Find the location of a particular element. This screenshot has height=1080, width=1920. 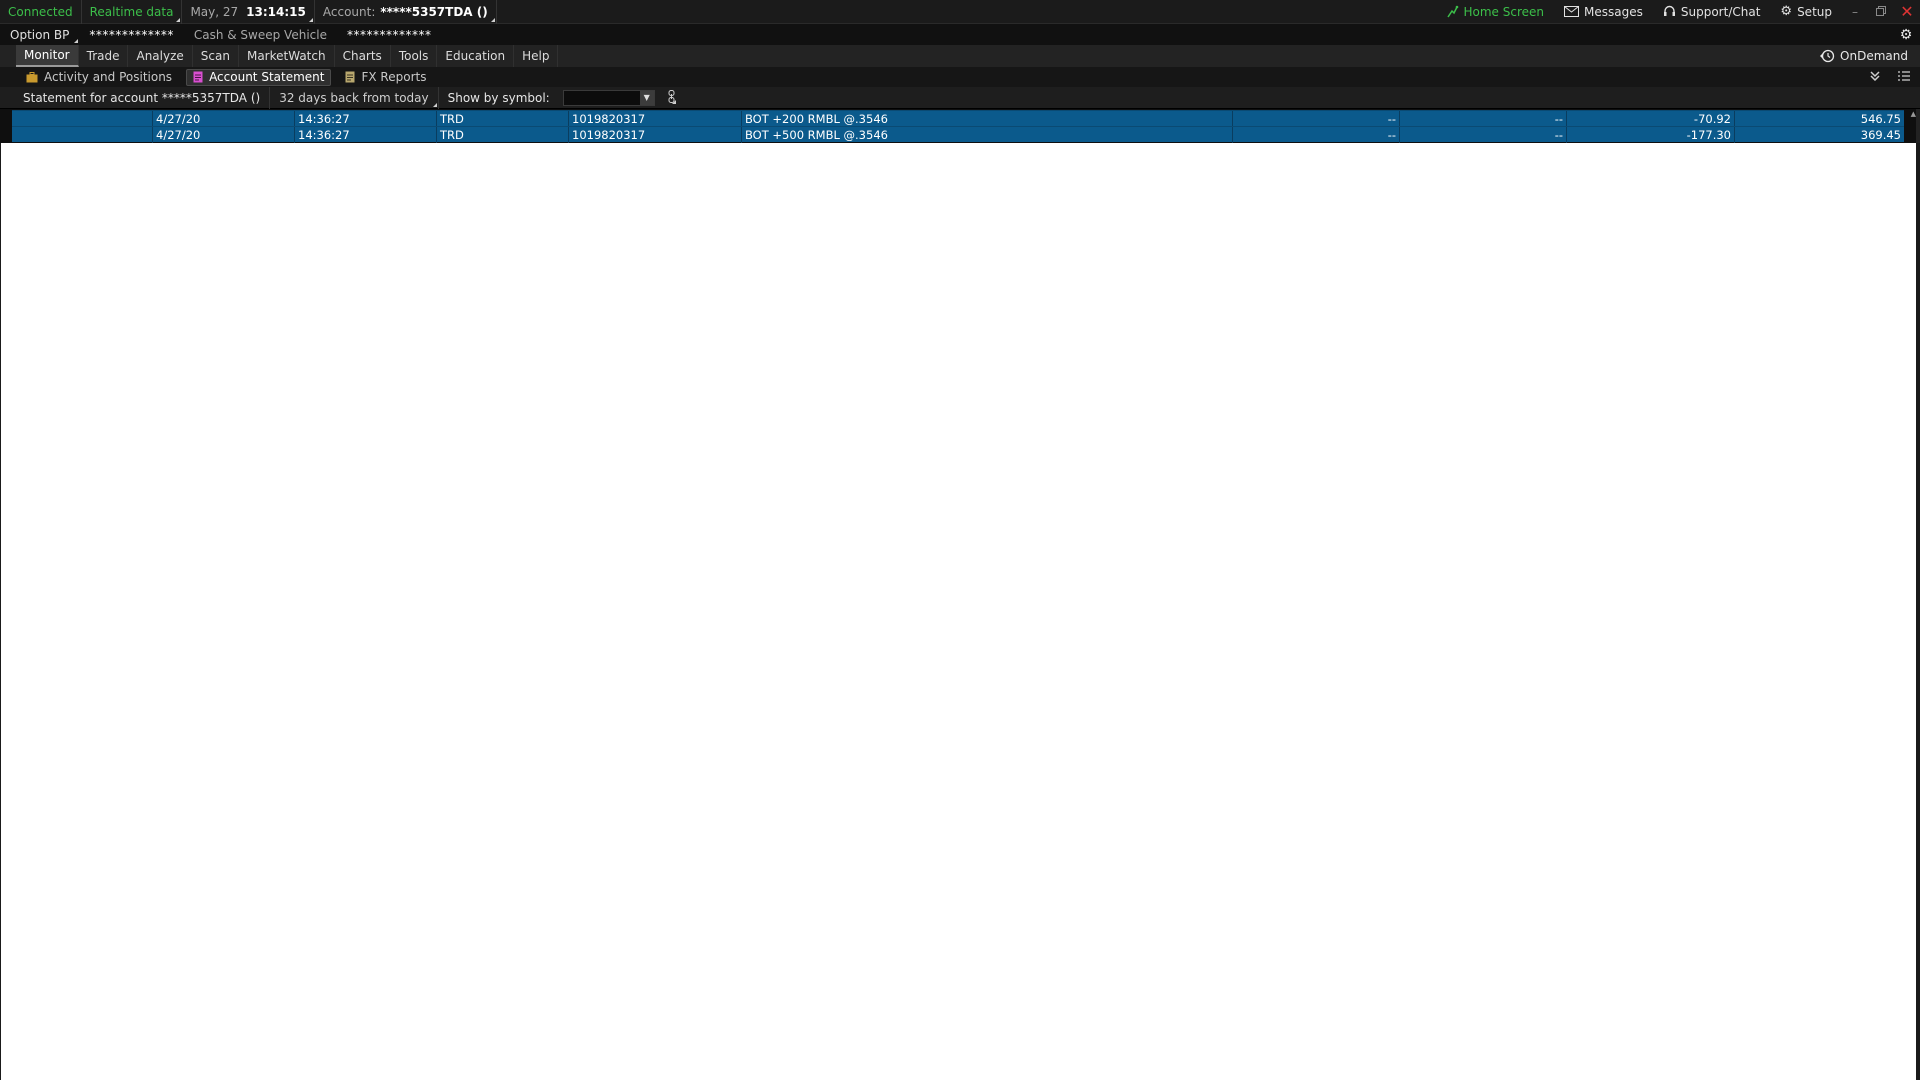

realtime-data-status: Realtime data is located at coordinates (132, 12).